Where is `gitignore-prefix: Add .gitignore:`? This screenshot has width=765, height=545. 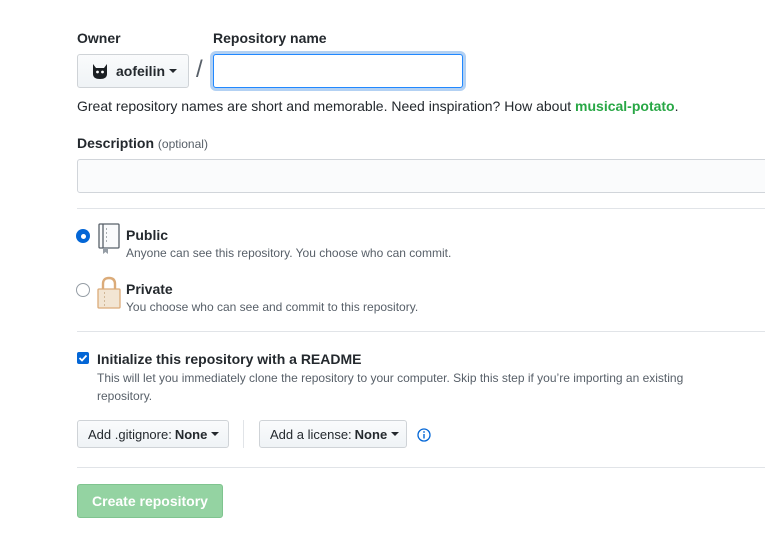 gitignore-prefix: Add .gitignore: is located at coordinates (130, 434).